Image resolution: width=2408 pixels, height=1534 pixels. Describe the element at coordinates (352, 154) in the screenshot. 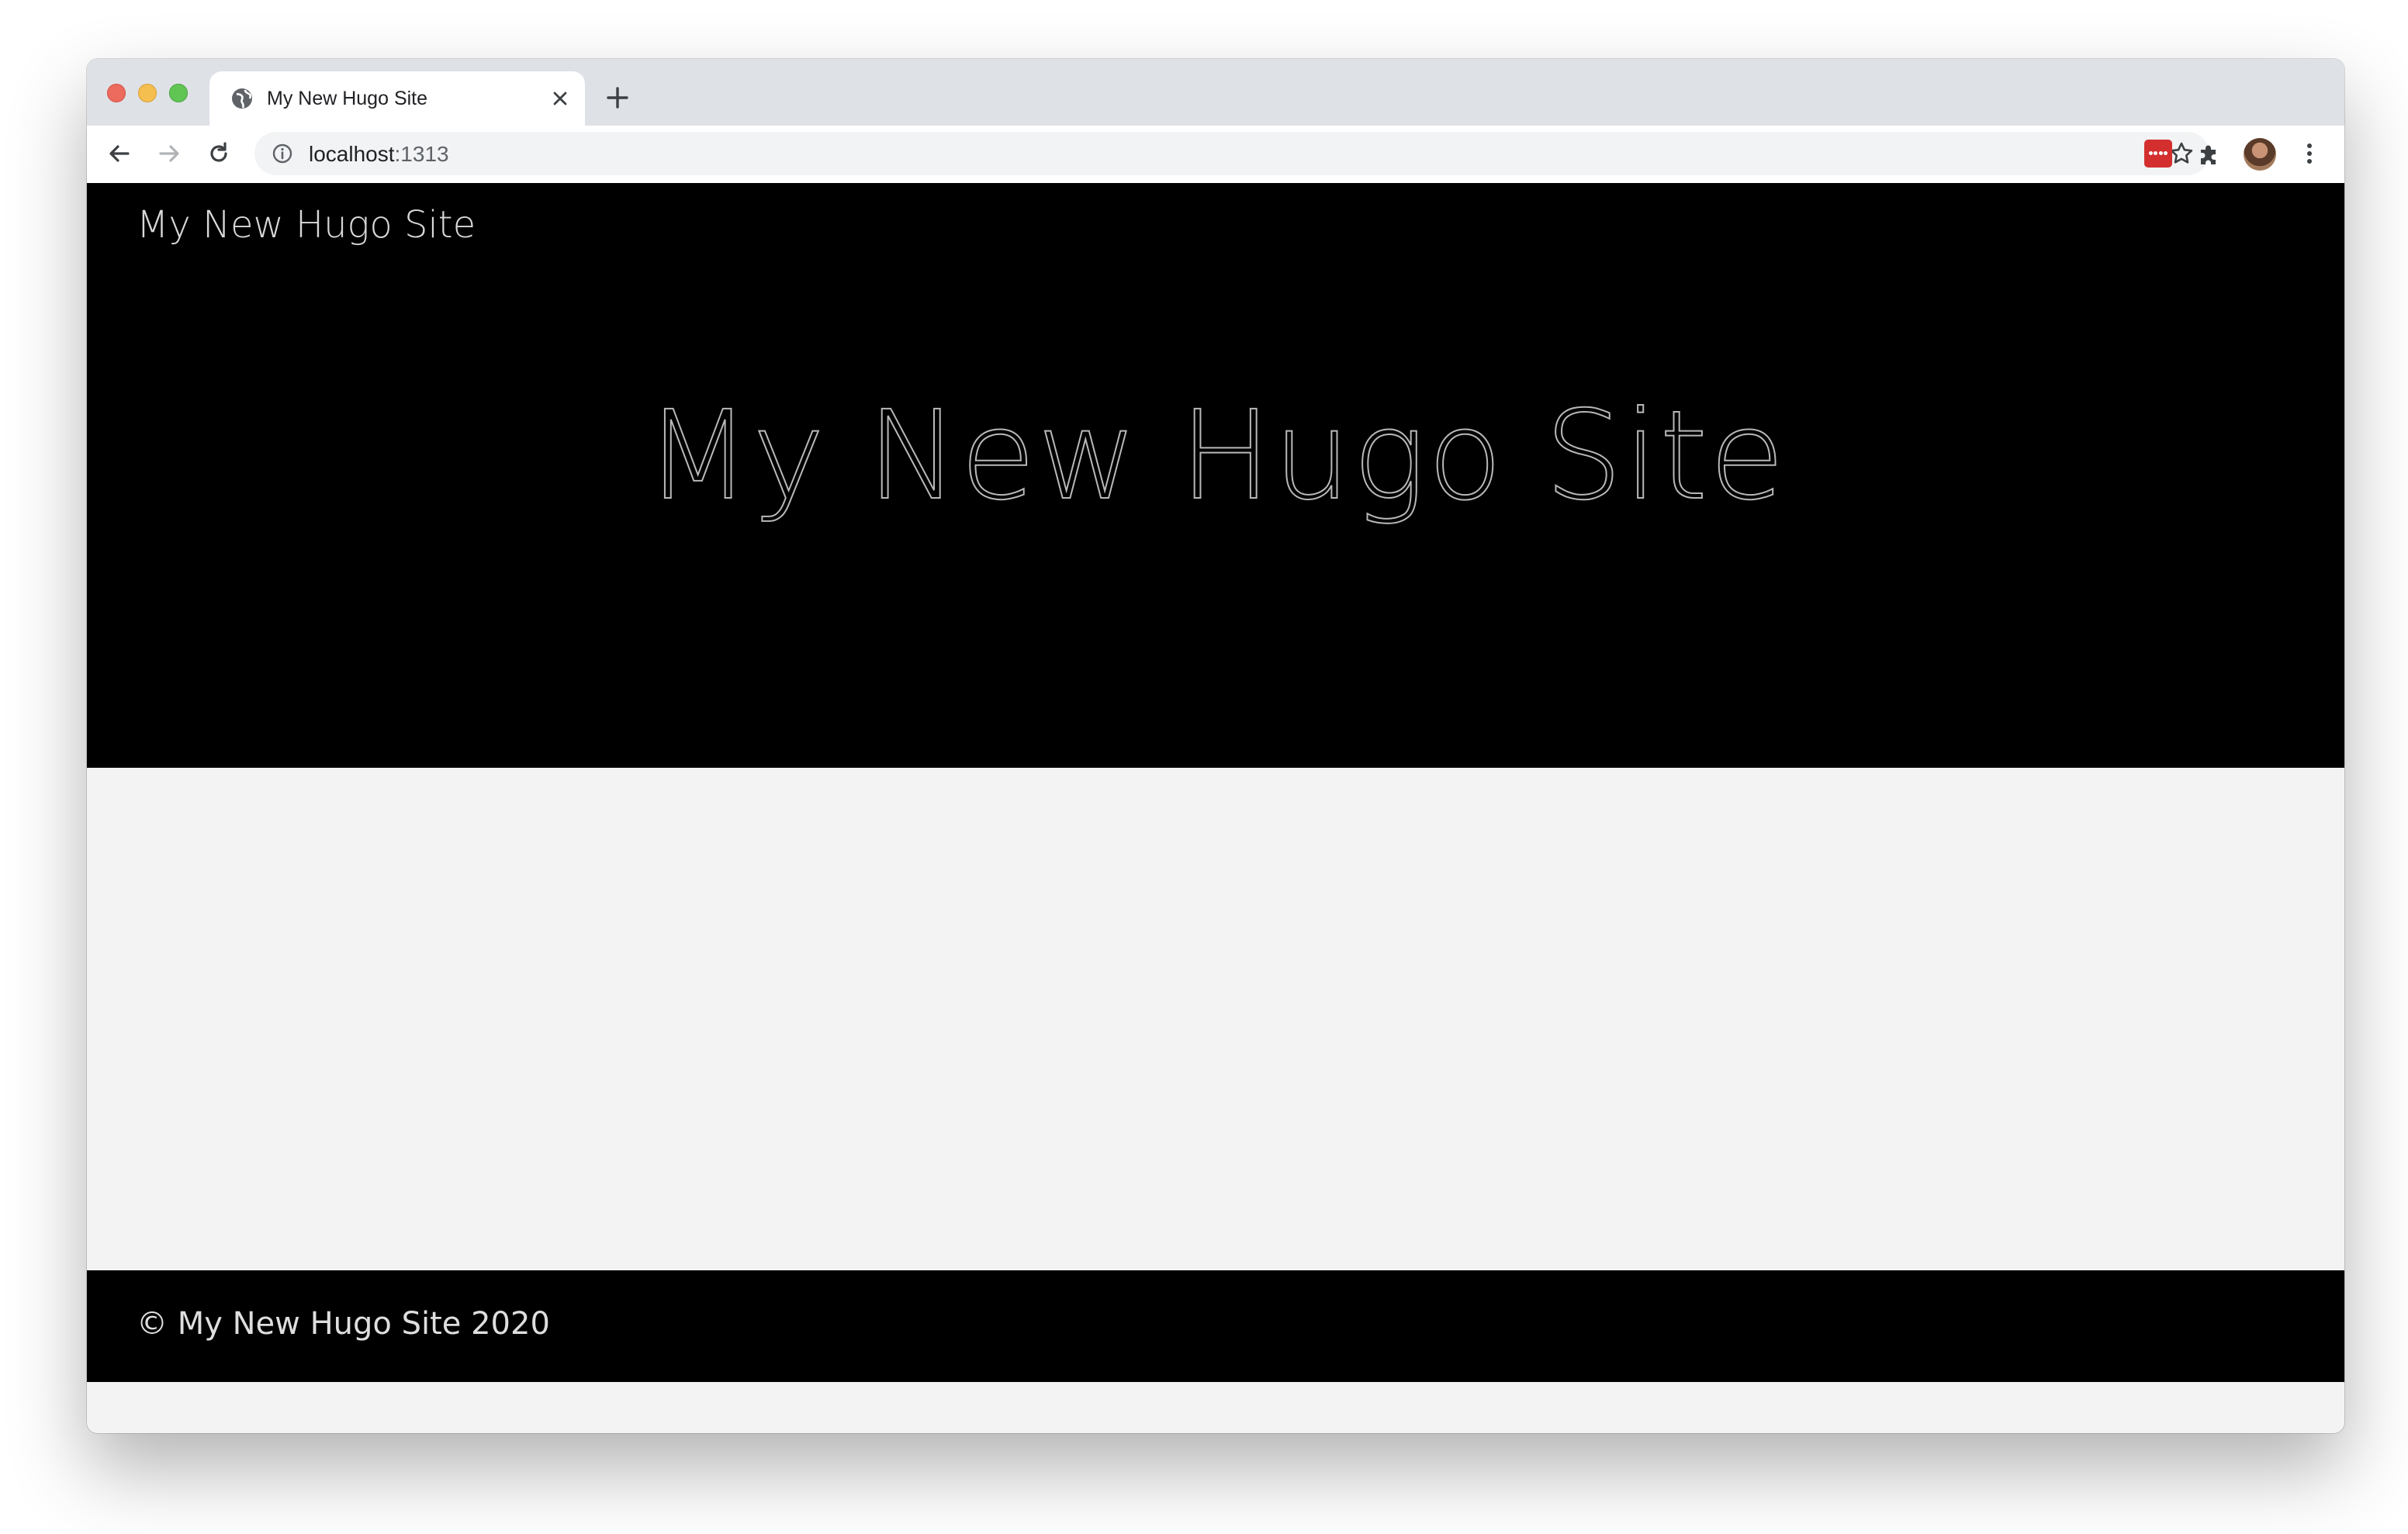

I see `url-host: localhost` at that location.